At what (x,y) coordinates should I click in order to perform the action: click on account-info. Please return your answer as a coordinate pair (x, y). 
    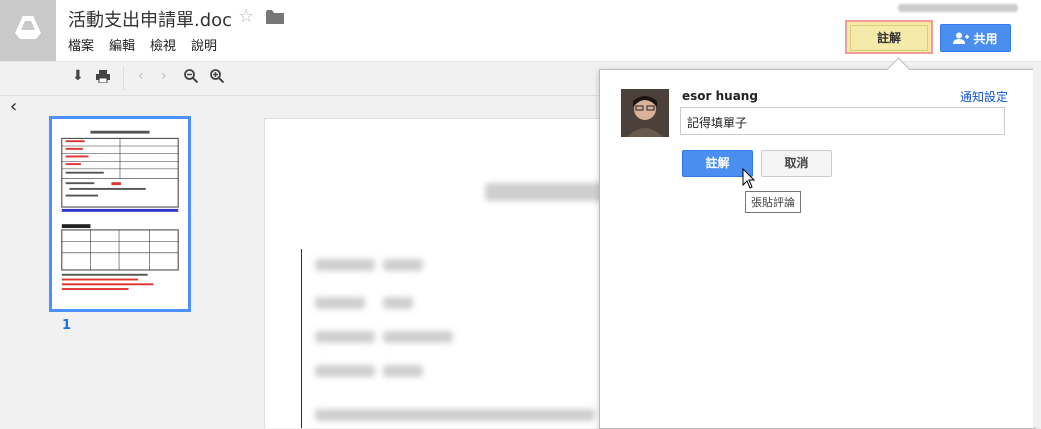
    Looking at the image, I should click on (958, 8).